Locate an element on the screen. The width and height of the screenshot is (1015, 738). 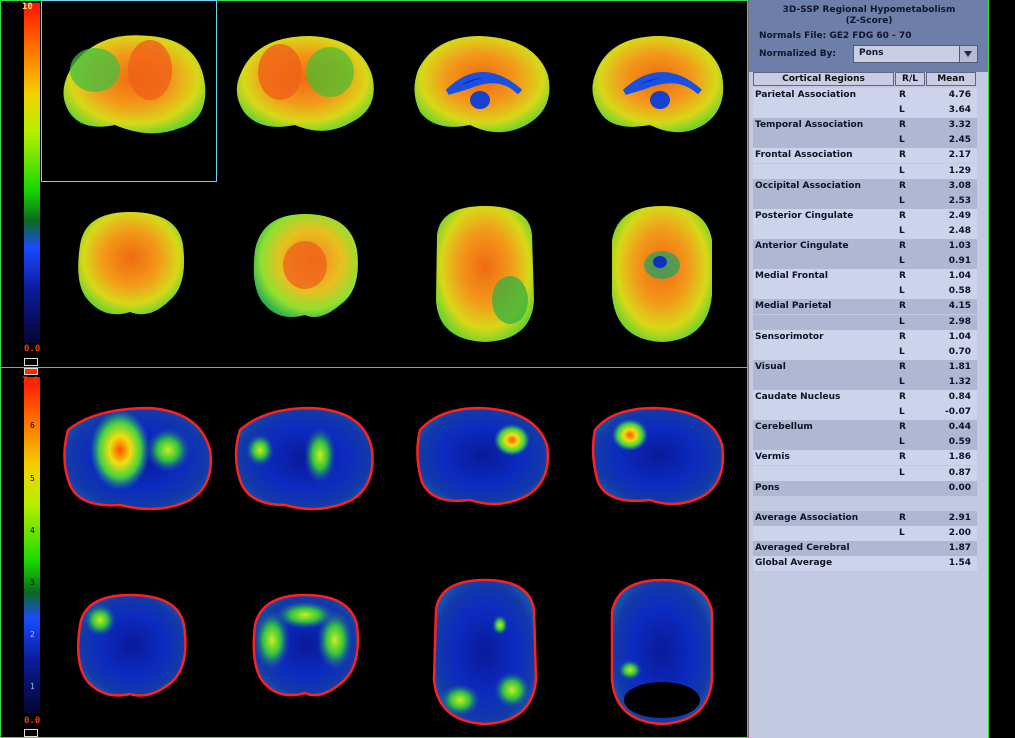
header-cortical-regions: Cortical Regions is located at coordinates (823, 79).